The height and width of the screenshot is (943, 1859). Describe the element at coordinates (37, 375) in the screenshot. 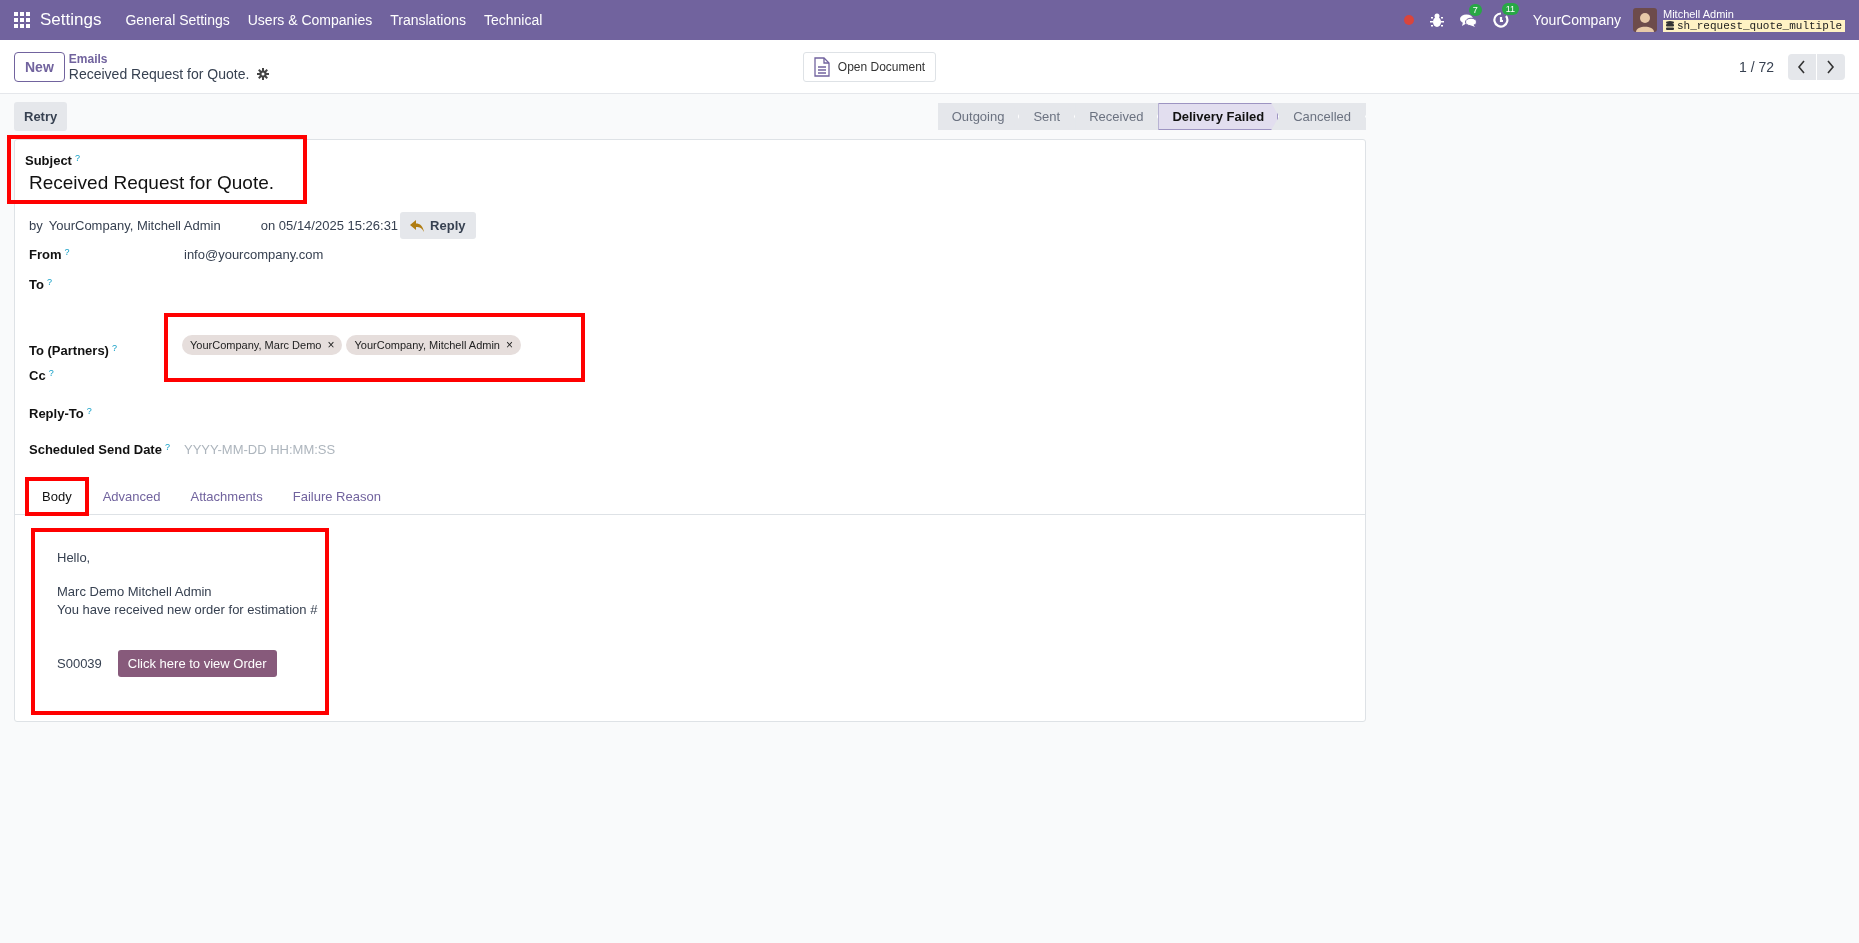

I see `field-label: Cc` at that location.